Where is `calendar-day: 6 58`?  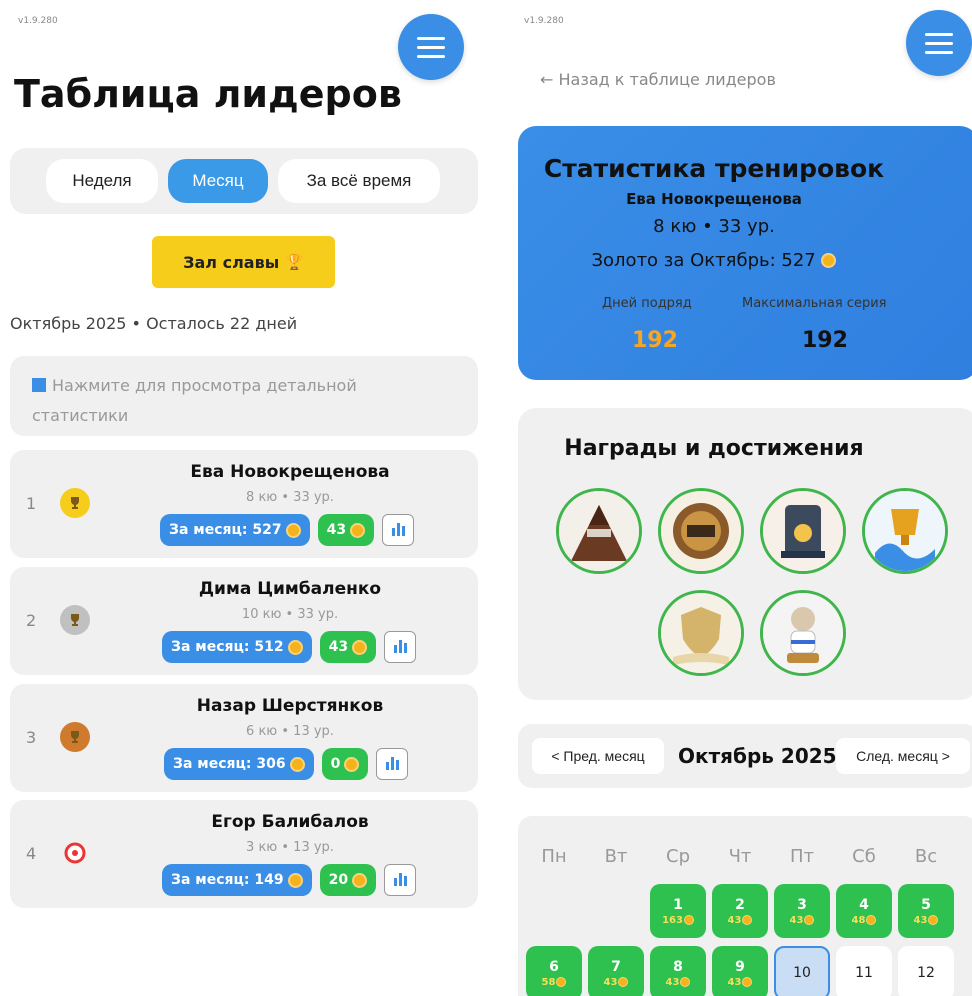
calendar-day: 6 58 is located at coordinates (554, 971).